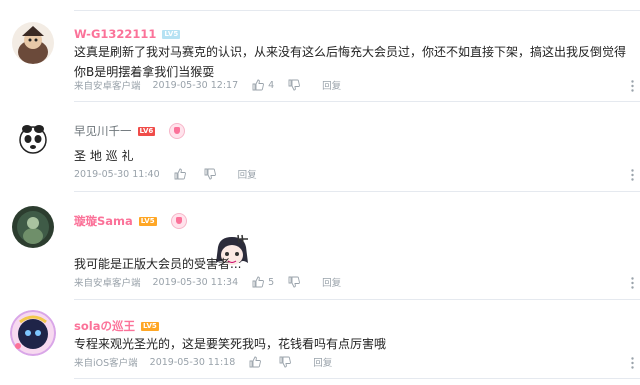 The height and width of the screenshot is (385, 640). I want to click on top-divider, so click(357, 10).